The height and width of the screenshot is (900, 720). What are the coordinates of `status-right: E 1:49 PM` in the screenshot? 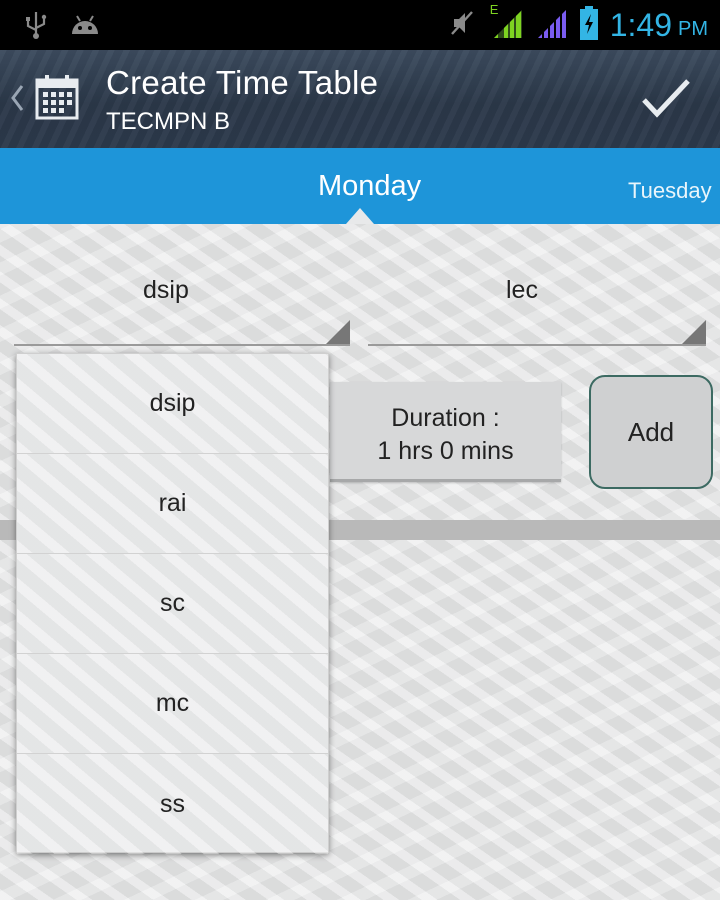 It's located at (578, 25).